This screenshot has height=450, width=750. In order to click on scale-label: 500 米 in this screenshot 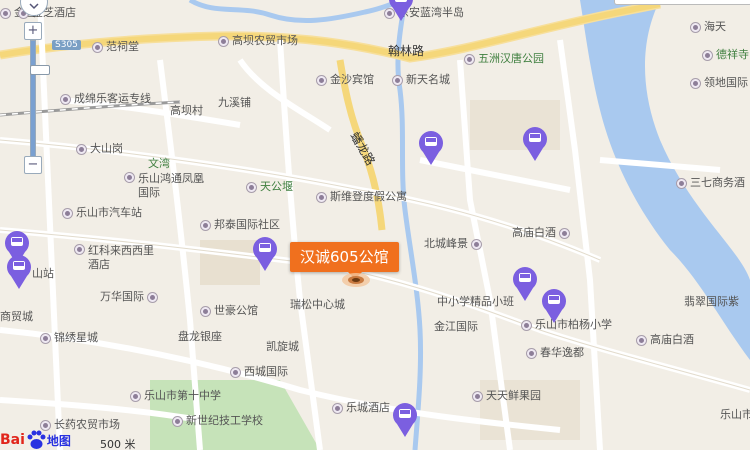, I will do `click(118, 444)`.